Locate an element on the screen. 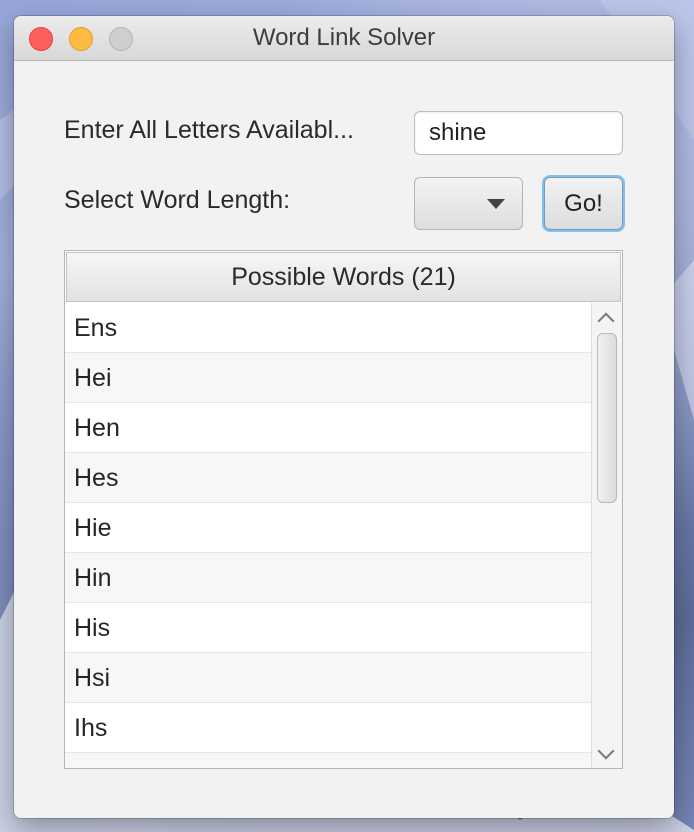  list-item: Ens is located at coordinates (328, 328).